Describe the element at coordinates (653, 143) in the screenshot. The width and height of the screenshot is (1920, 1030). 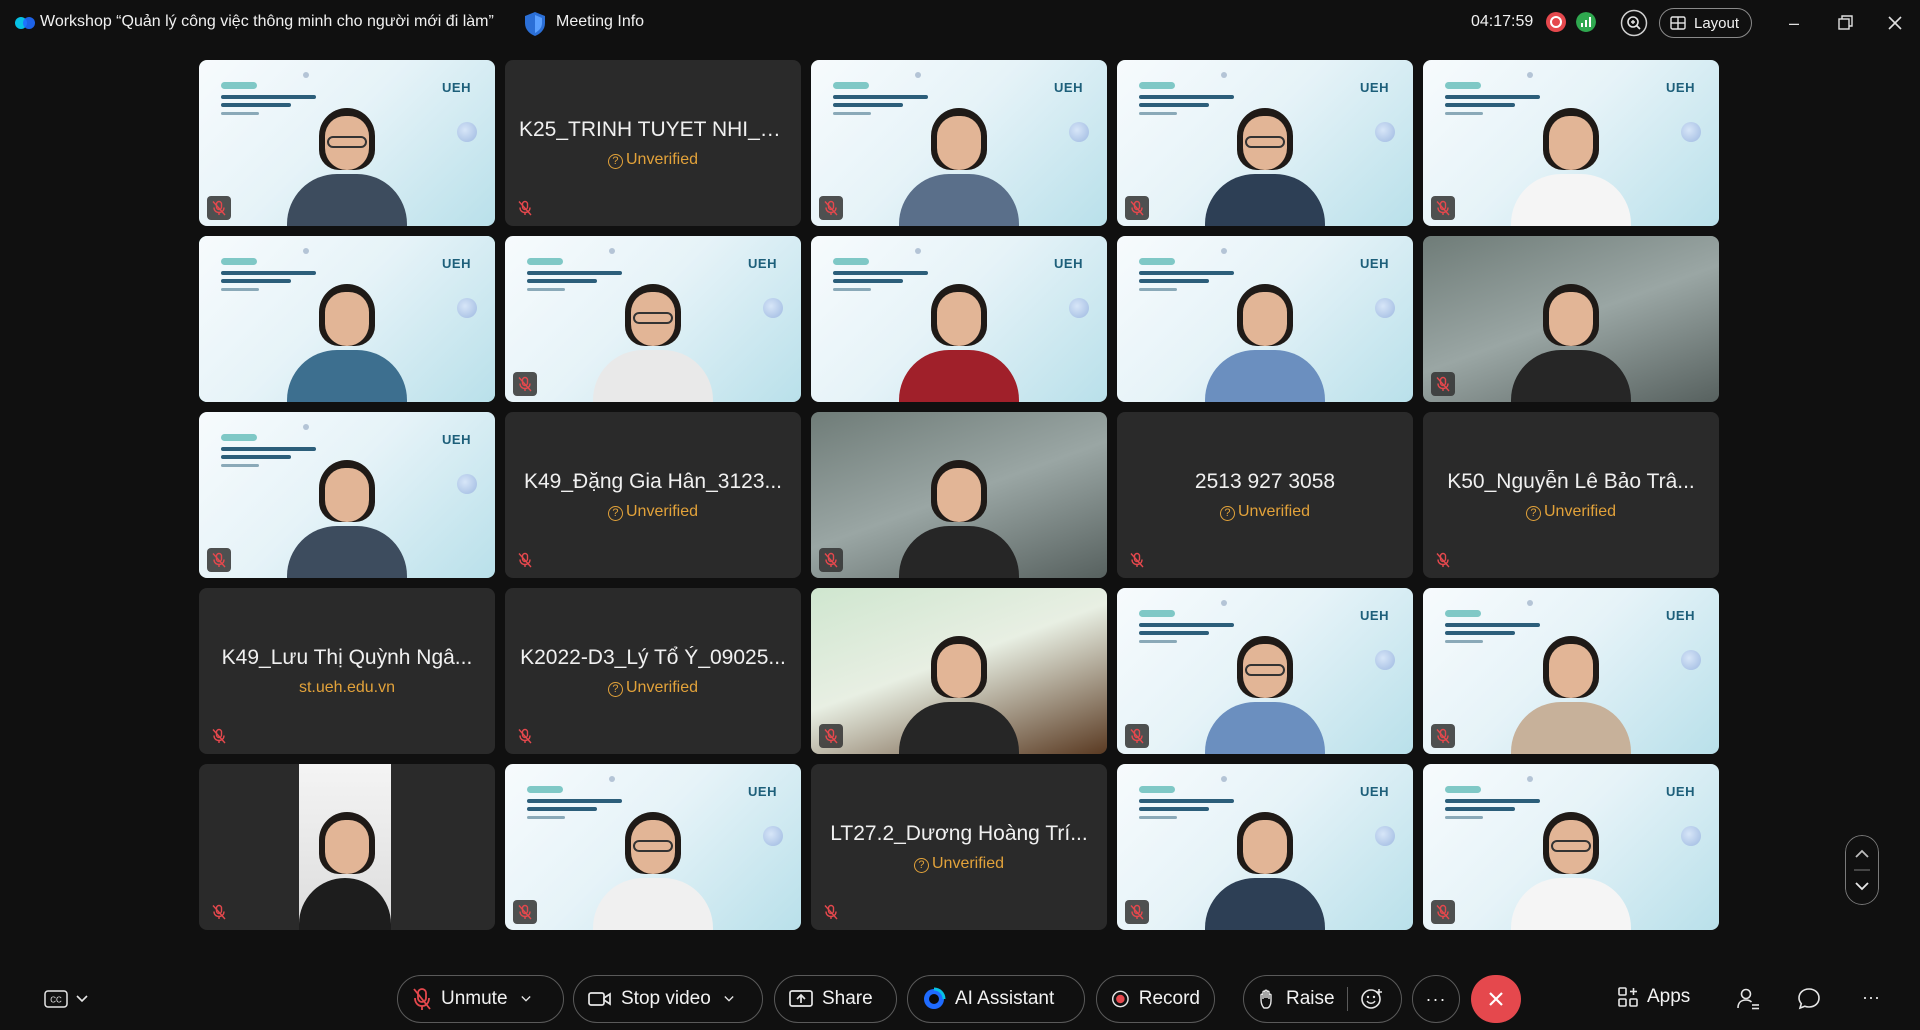
I see `participant-tile: K25_TRINH TUYET NHI_0...? Unverified` at that location.